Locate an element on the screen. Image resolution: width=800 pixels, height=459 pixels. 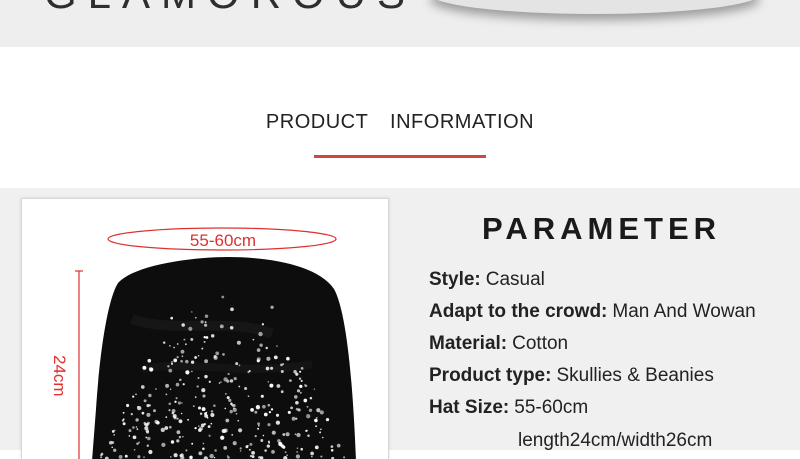
hat-size-dimensions: length24cm/width26cm is located at coordinates (615, 440).